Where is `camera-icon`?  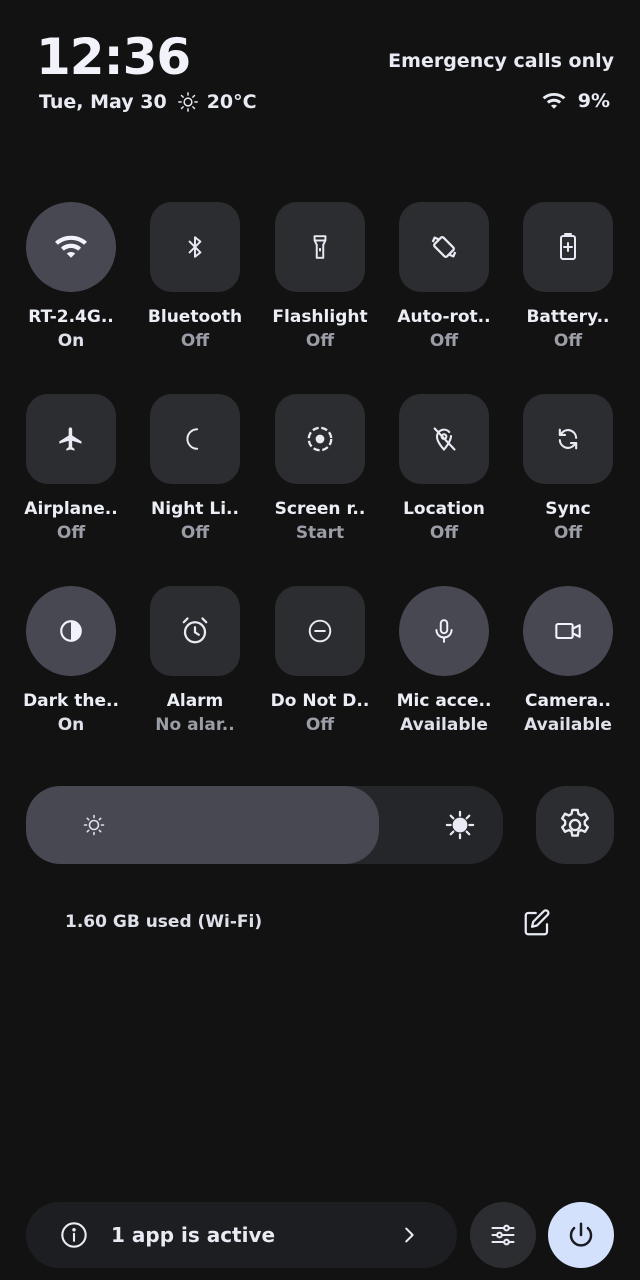 camera-icon is located at coordinates (568, 631).